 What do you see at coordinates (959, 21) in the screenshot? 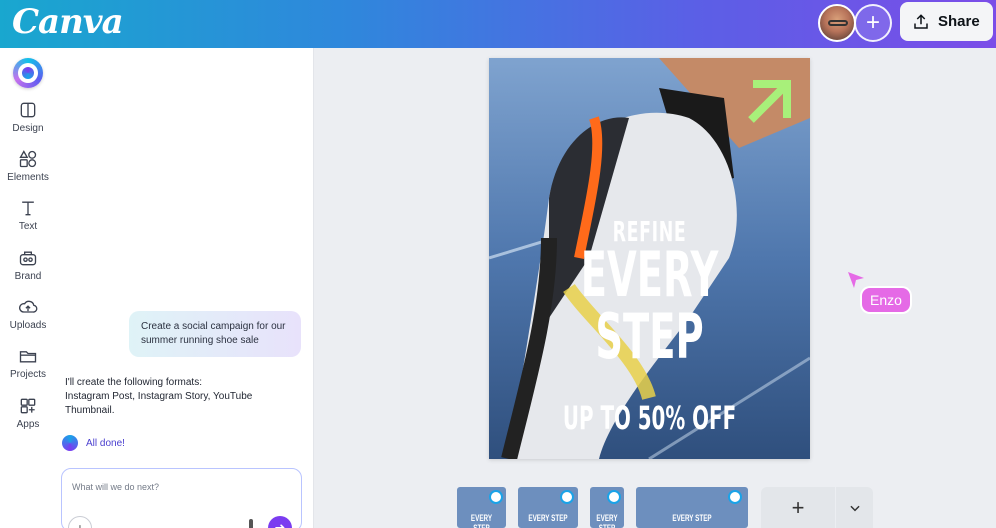
I see `share-label: Share` at bounding box center [959, 21].